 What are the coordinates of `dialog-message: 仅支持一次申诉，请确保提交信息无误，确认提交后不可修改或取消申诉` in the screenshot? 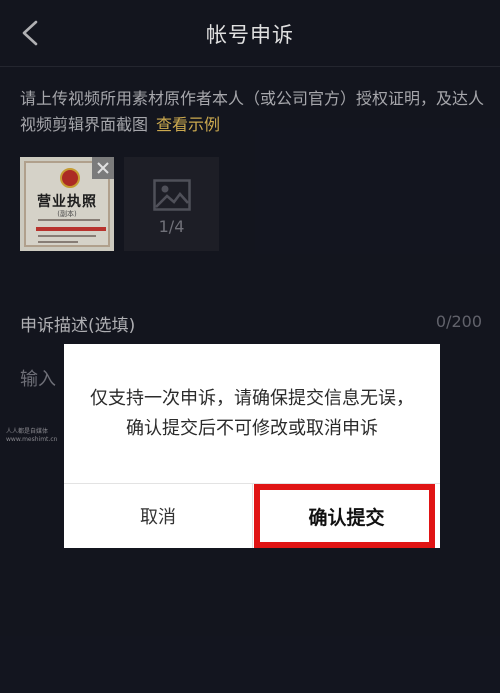 It's located at (252, 413).